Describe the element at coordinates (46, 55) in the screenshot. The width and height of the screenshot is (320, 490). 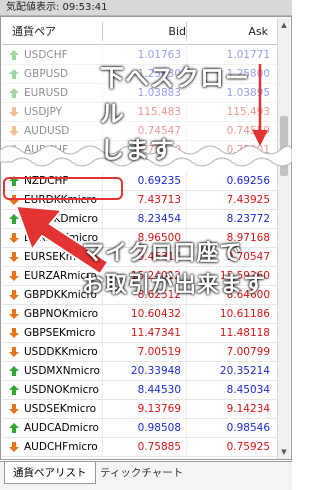
I see `symbol-cell: USDCHF` at that location.